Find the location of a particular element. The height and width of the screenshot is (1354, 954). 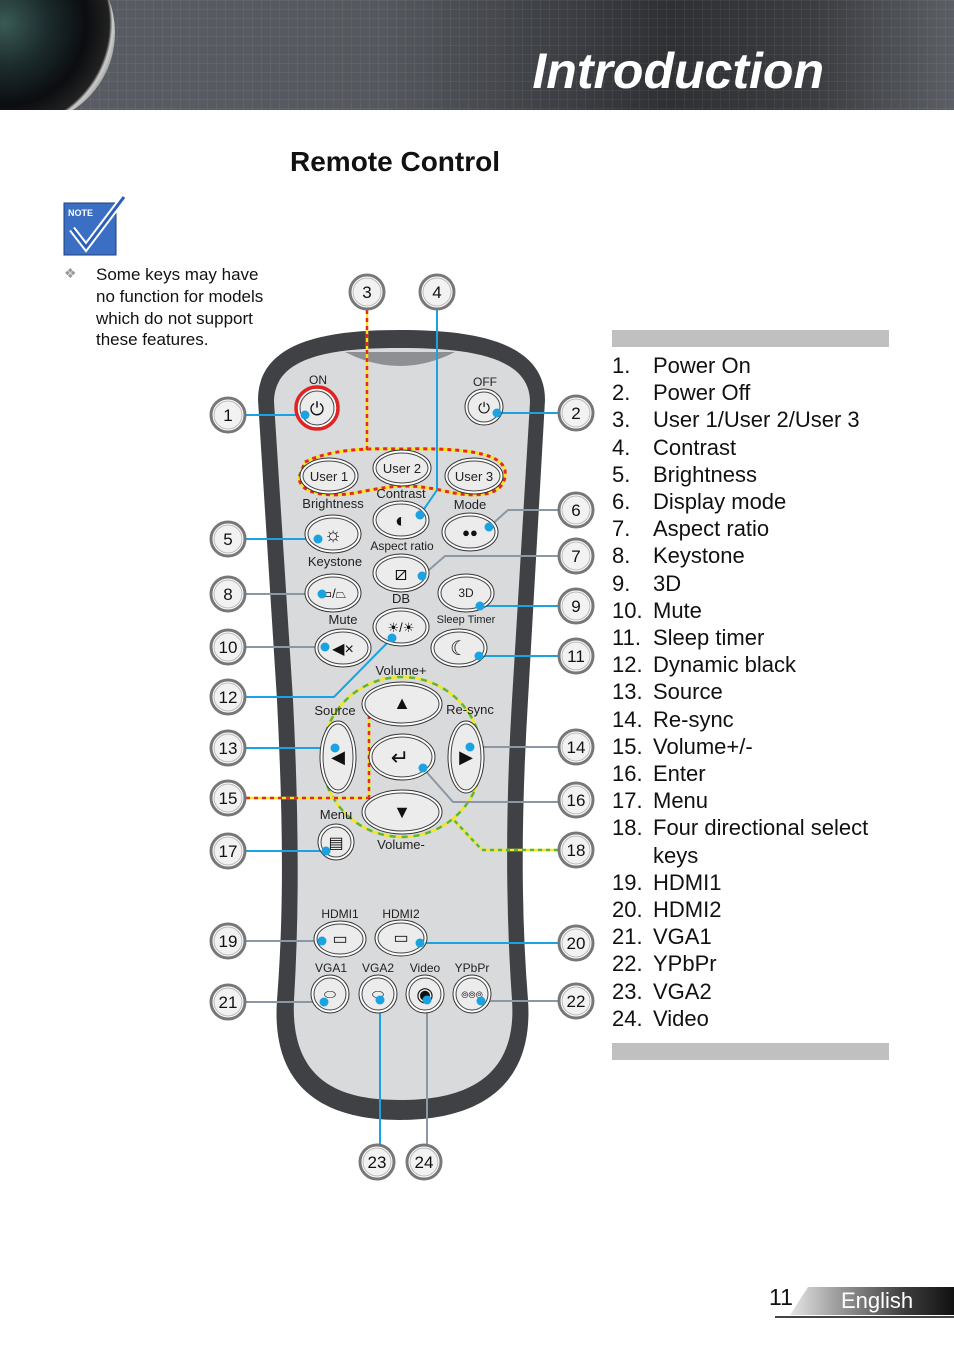

label-volume-down: Volume- is located at coordinates (401, 844).